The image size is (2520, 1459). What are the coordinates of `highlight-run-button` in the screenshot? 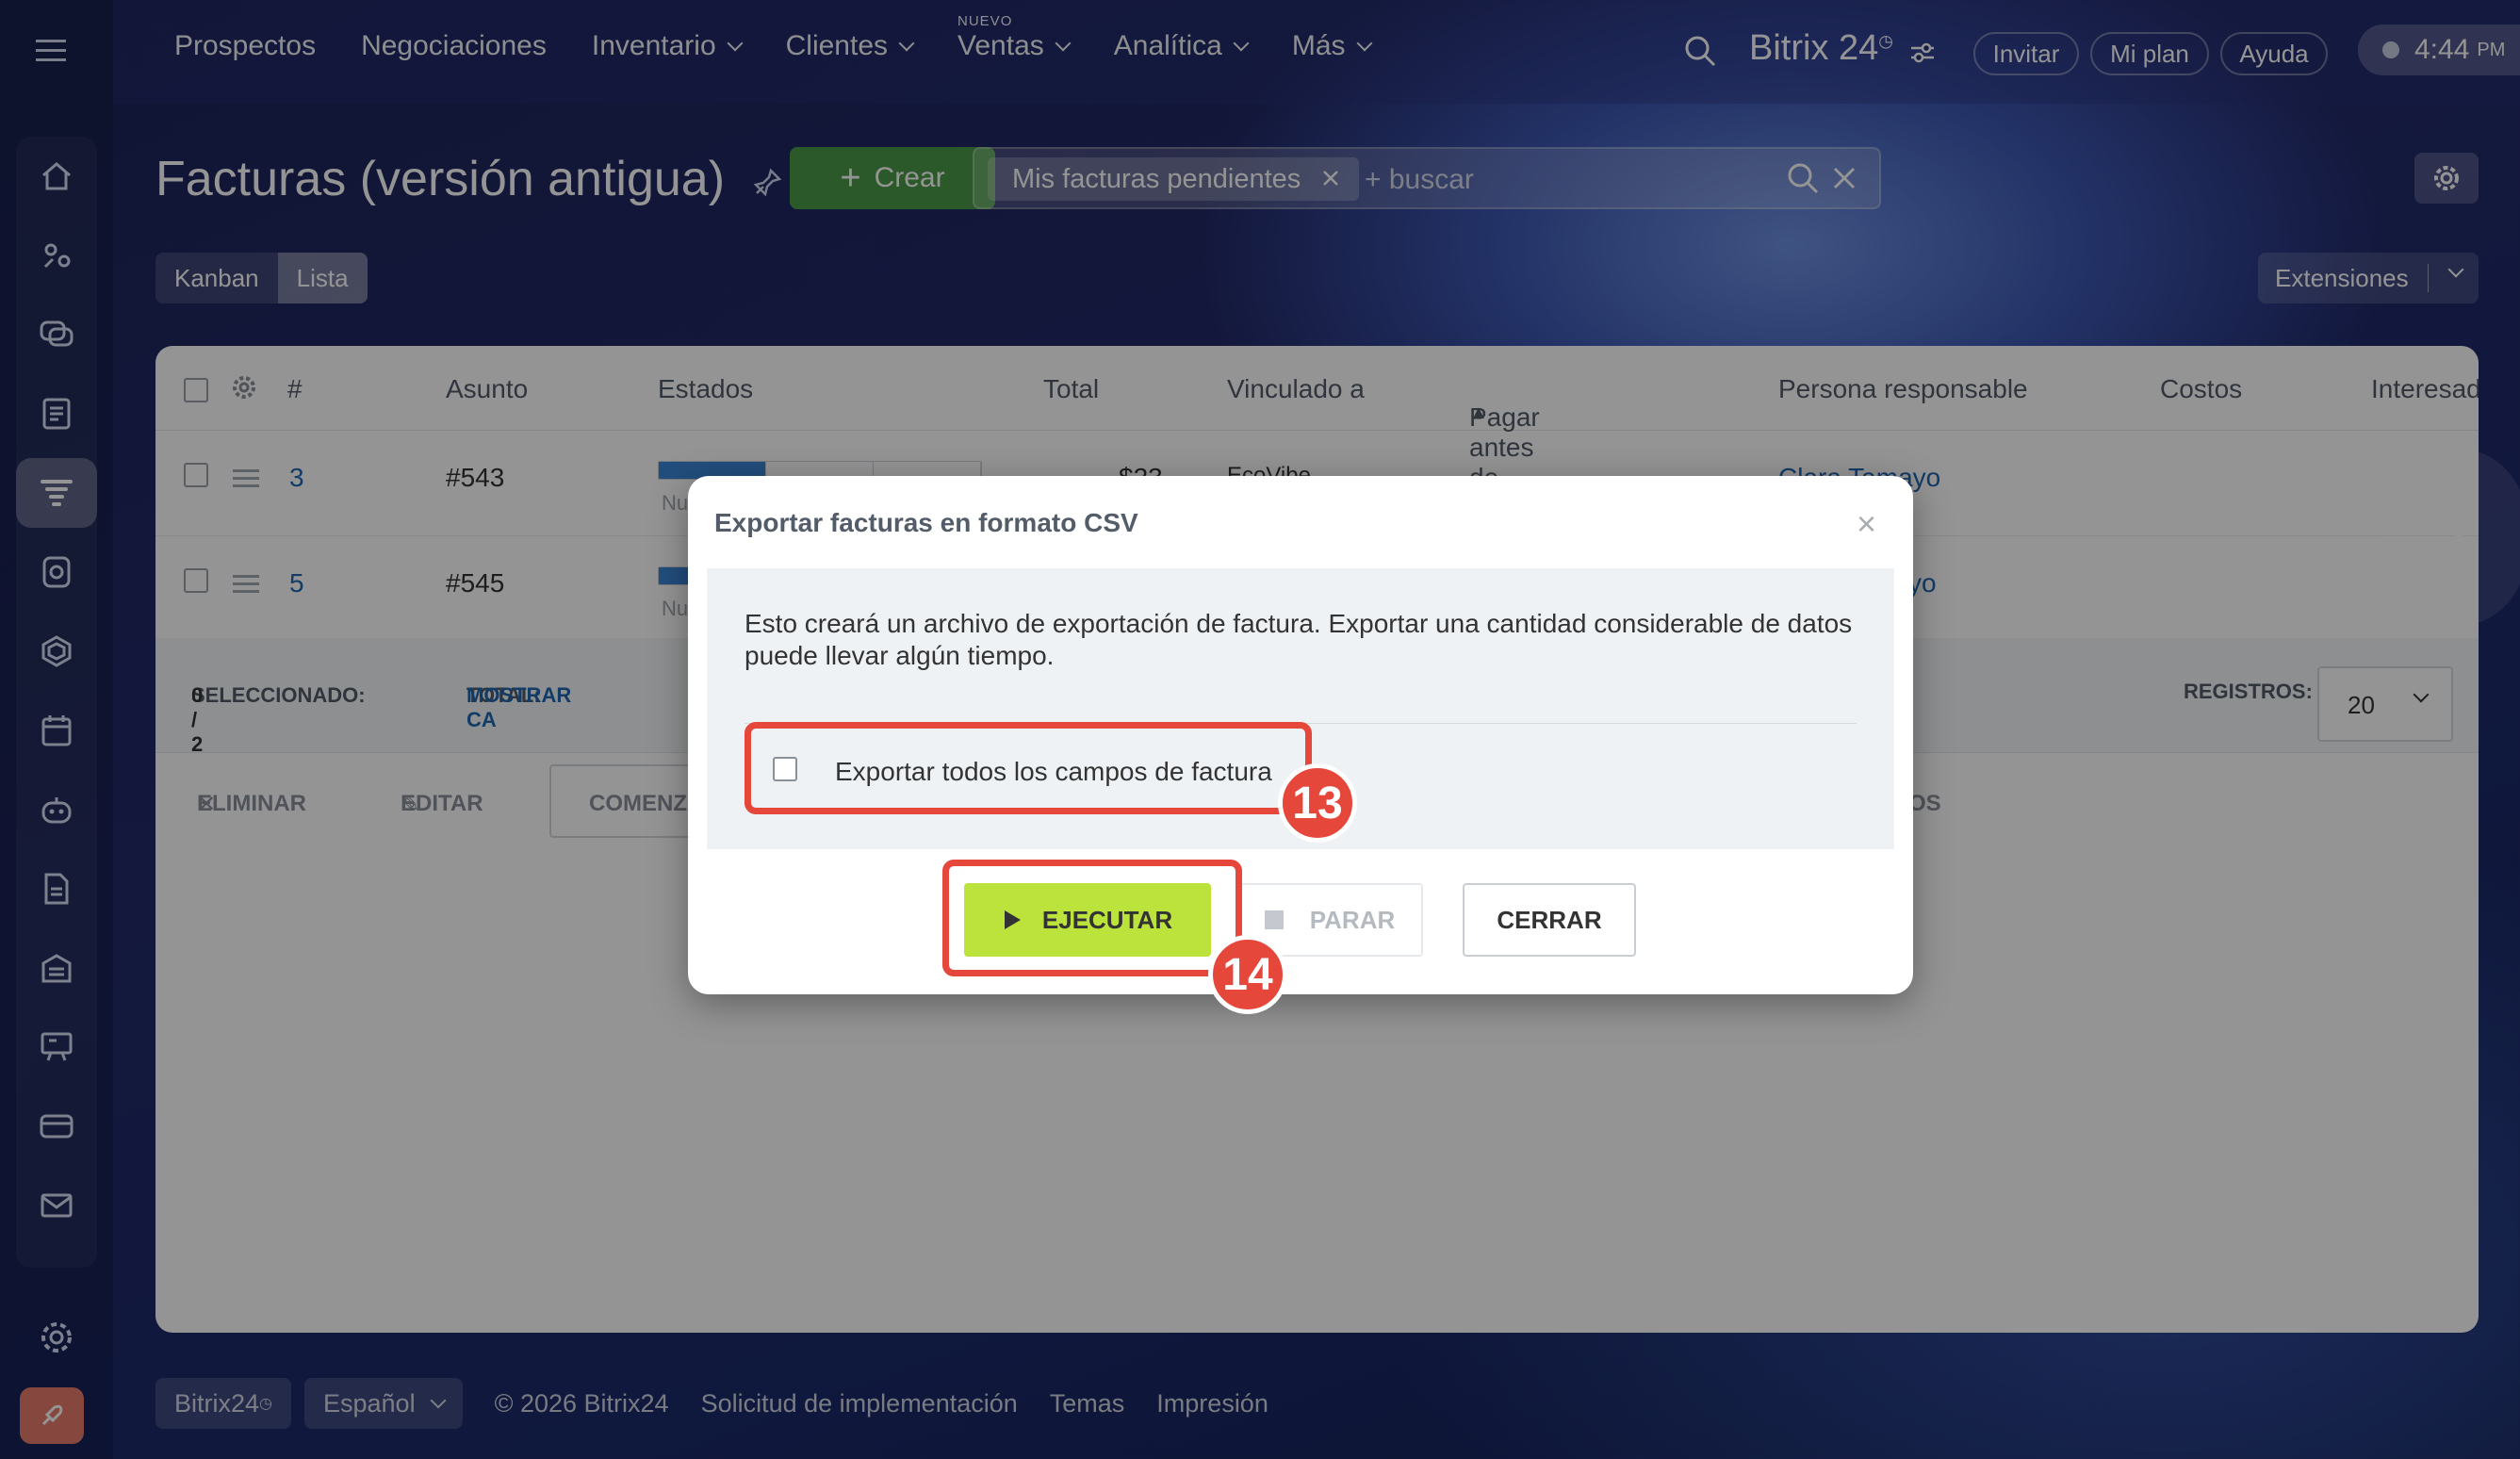 It's located at (1092, 918).